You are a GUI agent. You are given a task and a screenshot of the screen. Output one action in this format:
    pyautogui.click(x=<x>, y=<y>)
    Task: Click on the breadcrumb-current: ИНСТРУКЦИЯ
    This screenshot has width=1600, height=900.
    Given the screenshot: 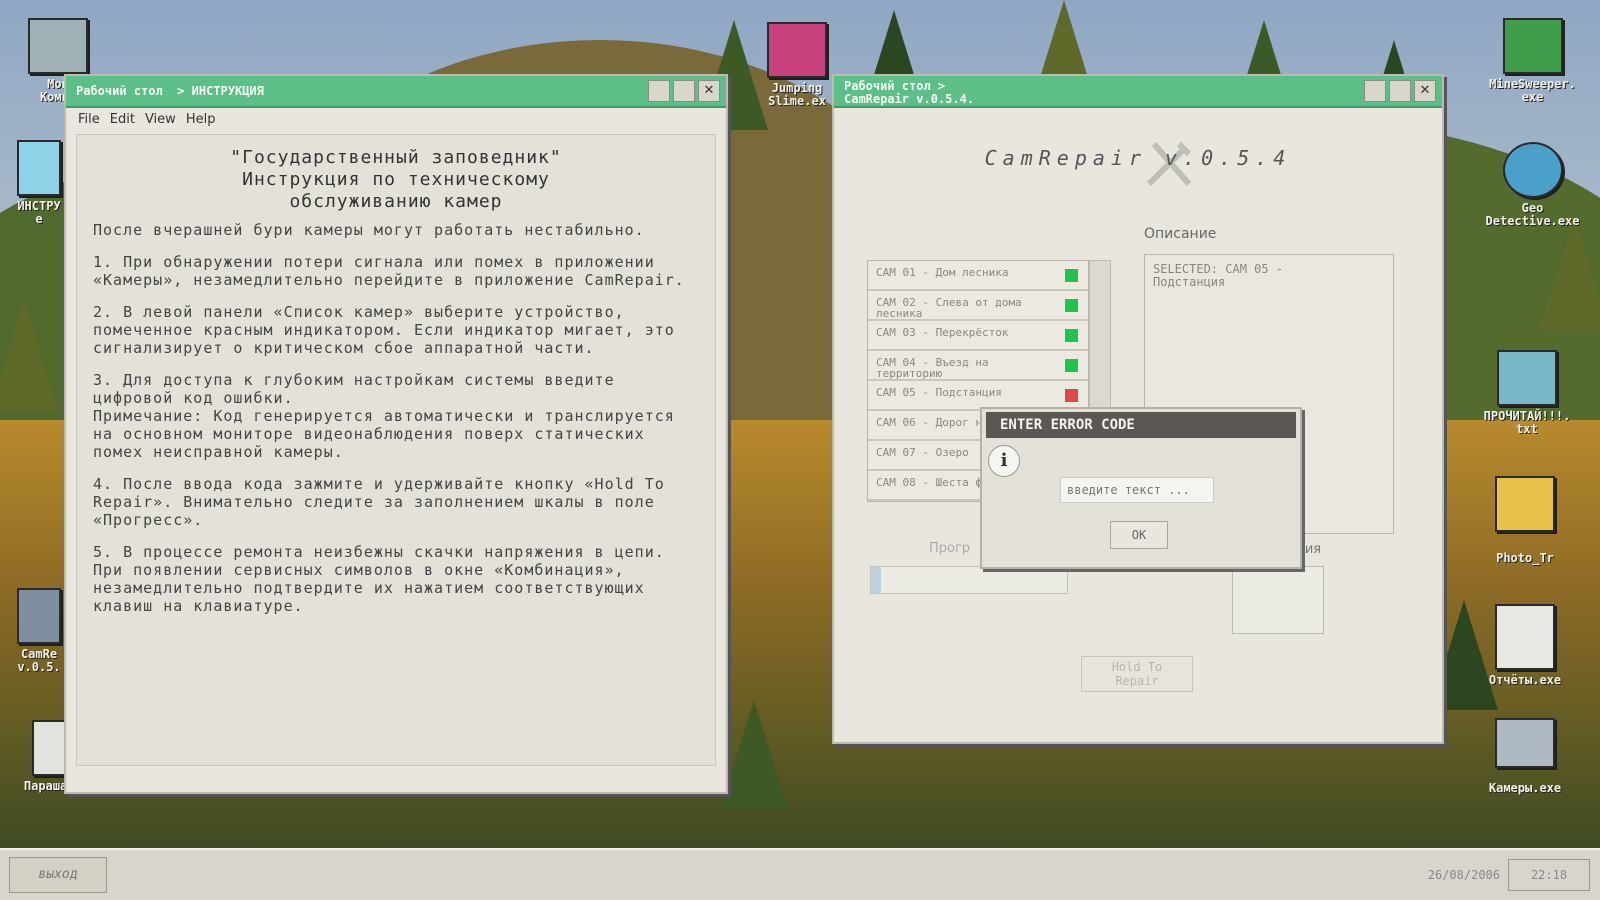 What is the action you would take?
    pyautogui.click(x=227, y=91)
    